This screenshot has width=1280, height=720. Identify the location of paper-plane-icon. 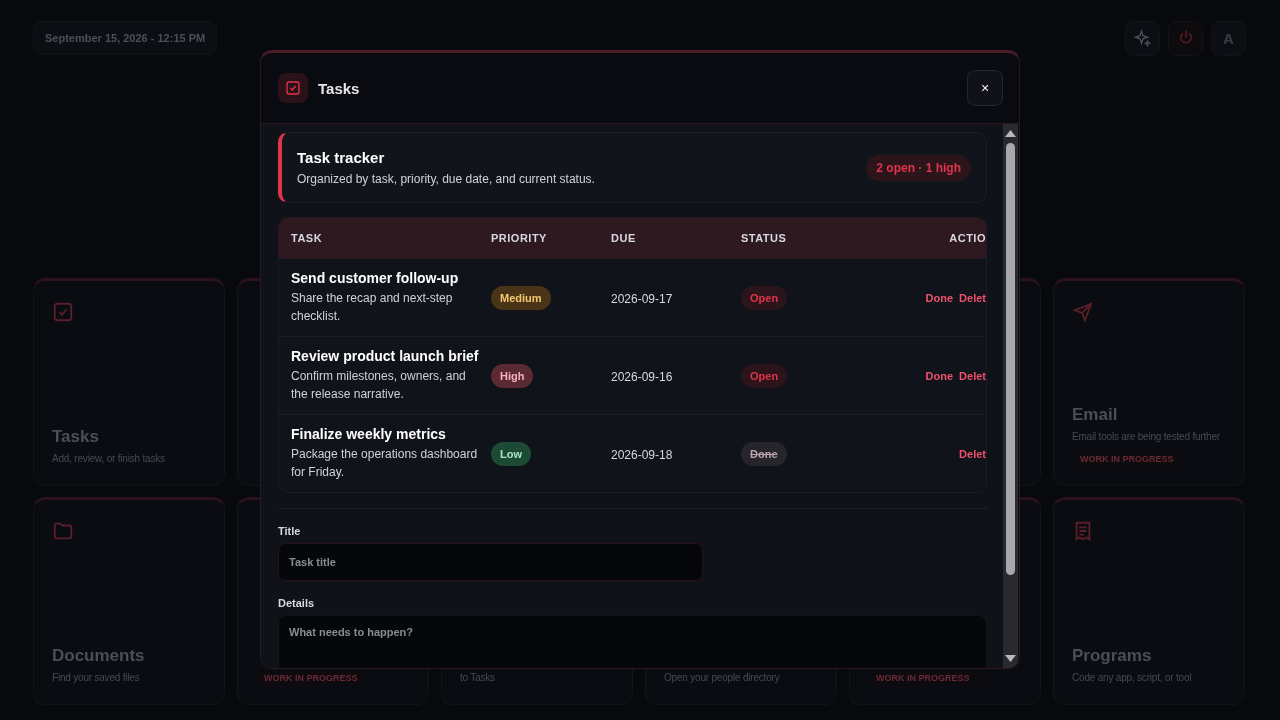
(1083, 312).